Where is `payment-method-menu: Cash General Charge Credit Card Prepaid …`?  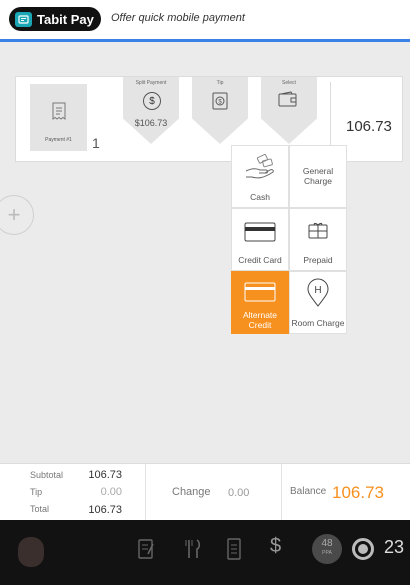 payment-method-menu: Cash General Charge Credit Card Prepaid … is located at coordinates (290, 241).